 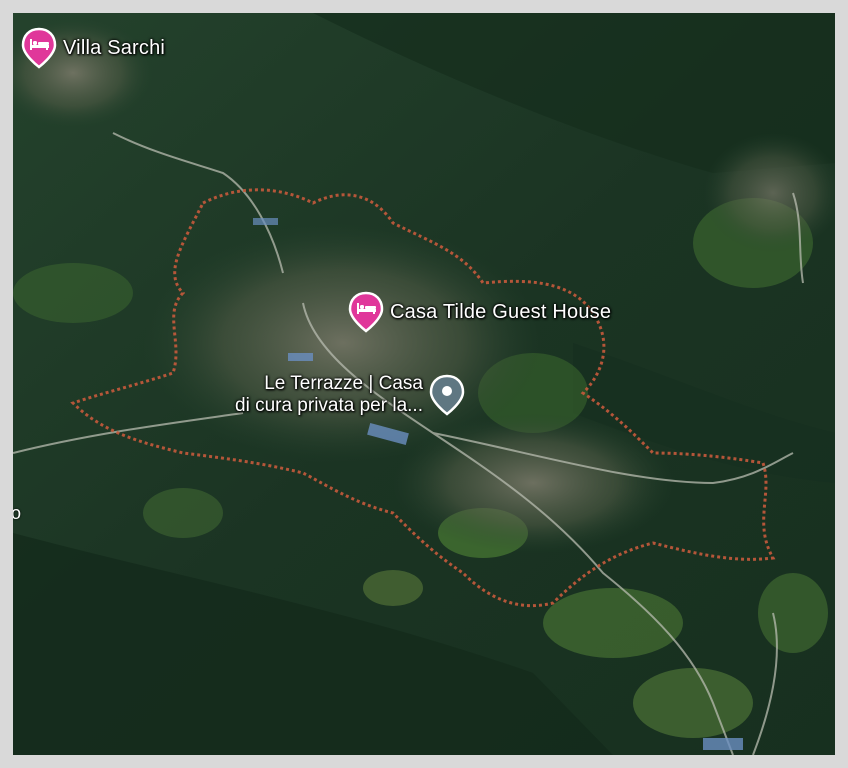 I want to click on place-pin-icon, so click(x=447, y=395).